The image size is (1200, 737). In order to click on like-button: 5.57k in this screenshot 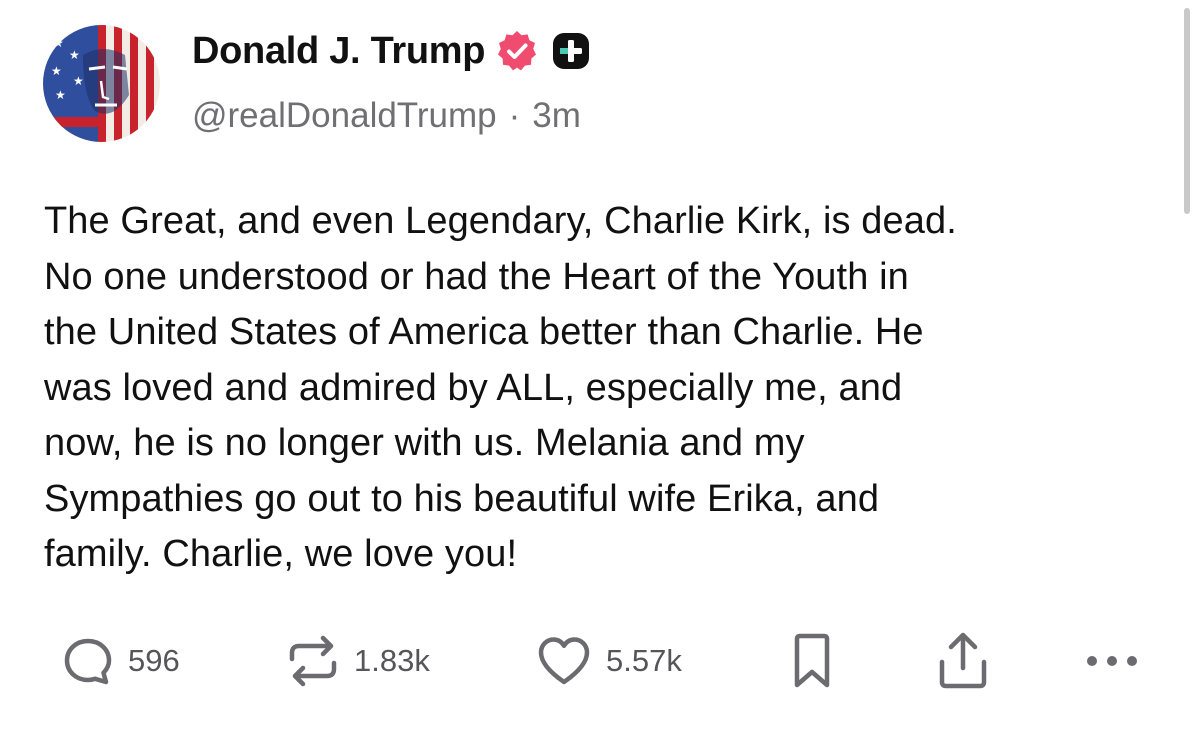, I will do `click(609, 661)`.